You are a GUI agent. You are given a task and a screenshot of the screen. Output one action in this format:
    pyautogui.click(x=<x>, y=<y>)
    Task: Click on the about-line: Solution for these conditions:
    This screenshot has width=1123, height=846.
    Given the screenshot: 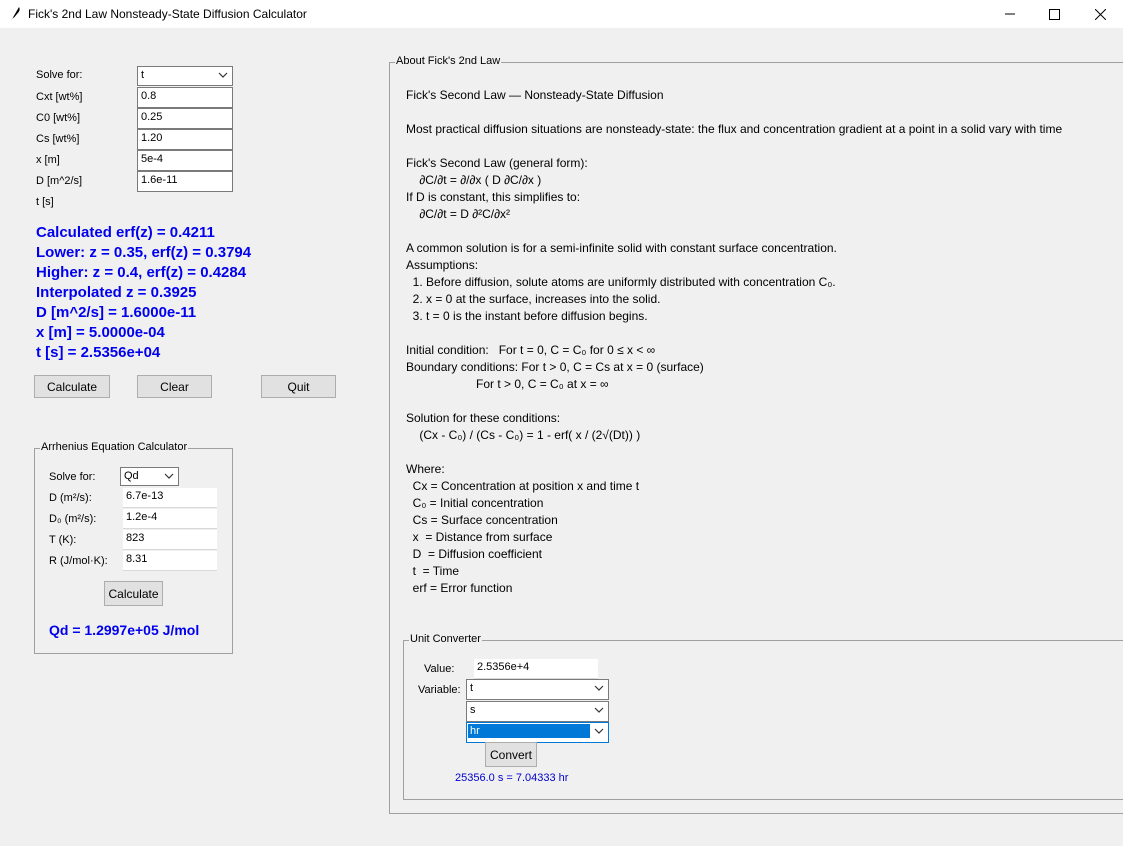 What is the action you would take?
    pyautogui.click(x=483, y=418)
    